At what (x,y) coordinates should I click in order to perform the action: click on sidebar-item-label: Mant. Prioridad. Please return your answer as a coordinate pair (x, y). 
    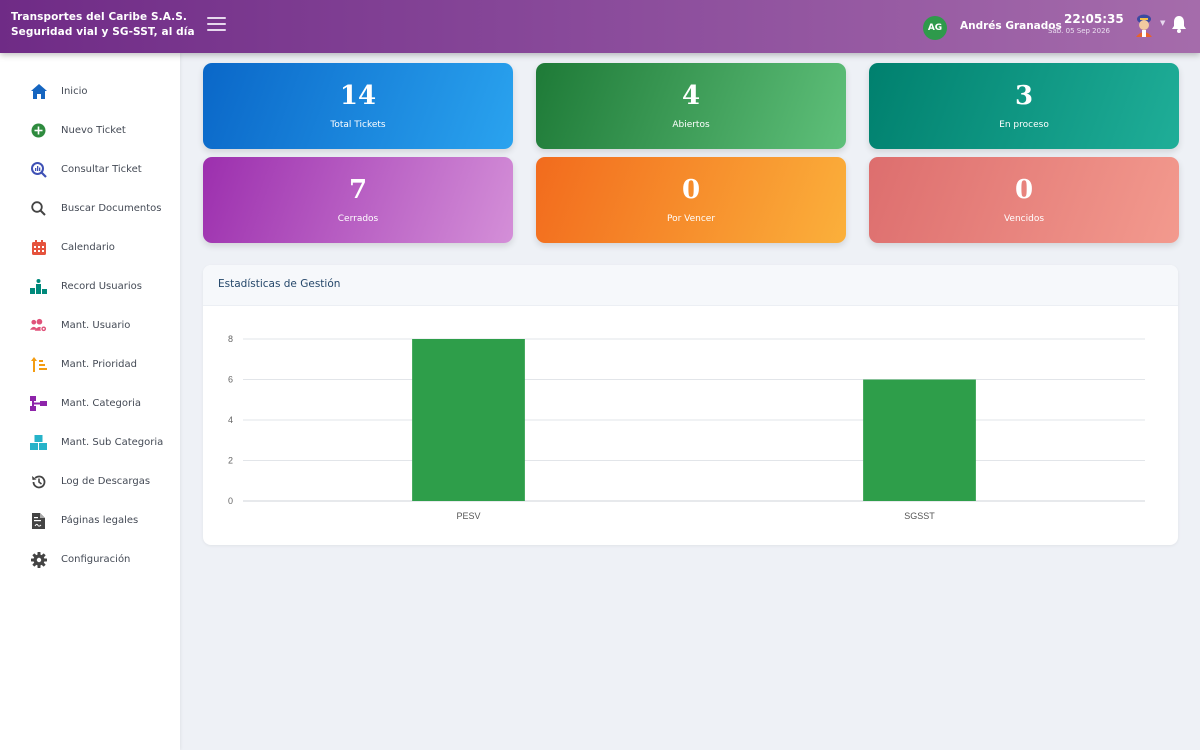
    Looking at the image, I should click on (99, 364).